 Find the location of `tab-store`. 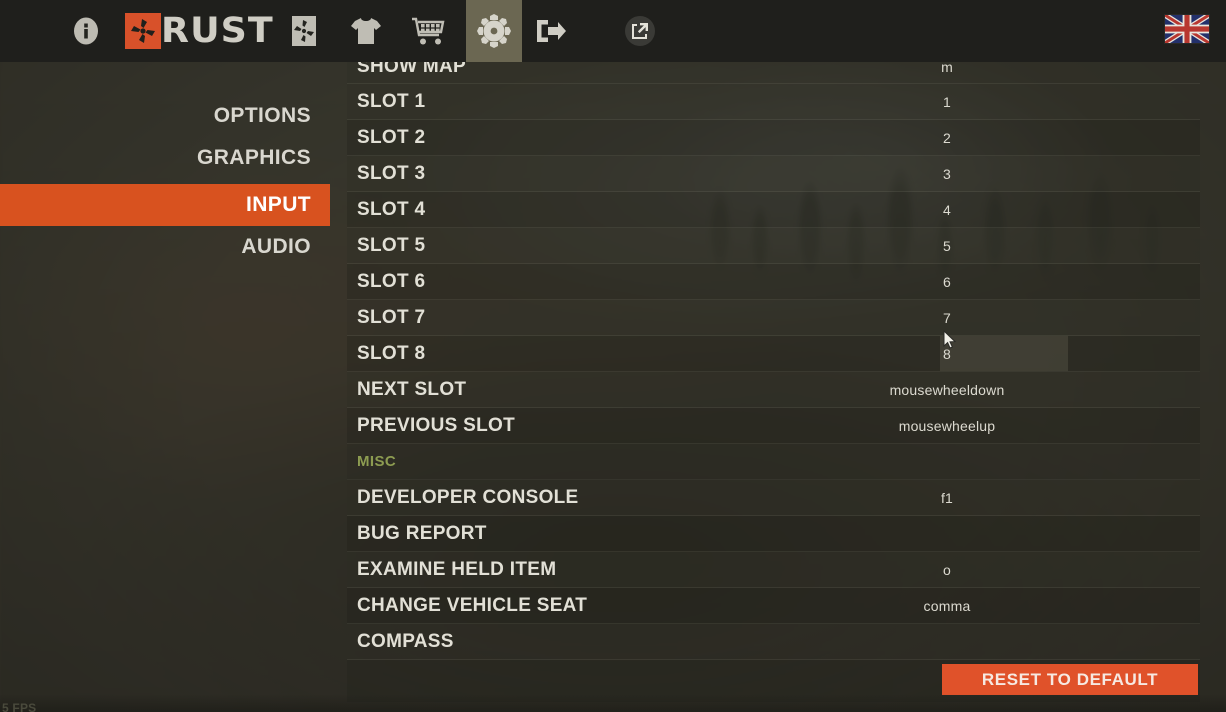

tab-store is located at coordinates (428, 31).